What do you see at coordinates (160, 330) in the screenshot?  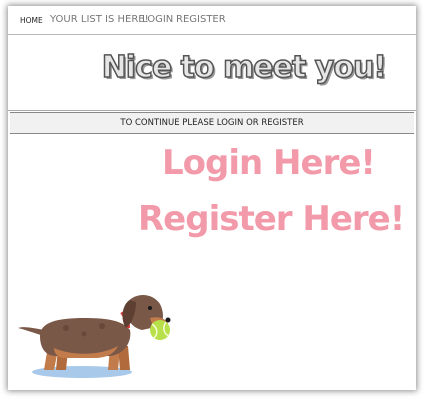 I see `tennis-ball-shape` at bounding box center [160, 330].